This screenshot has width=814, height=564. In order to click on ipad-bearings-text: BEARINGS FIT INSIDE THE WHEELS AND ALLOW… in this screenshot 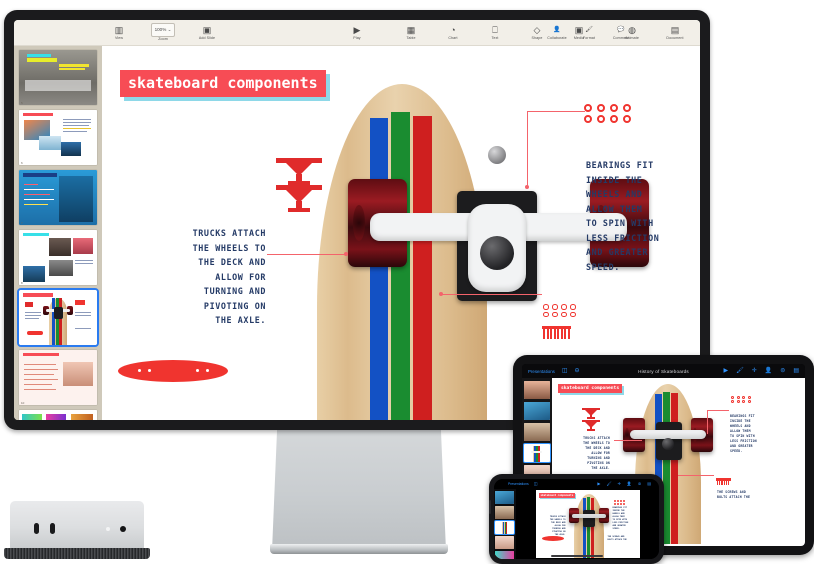, I will do `click(756, 434)`.